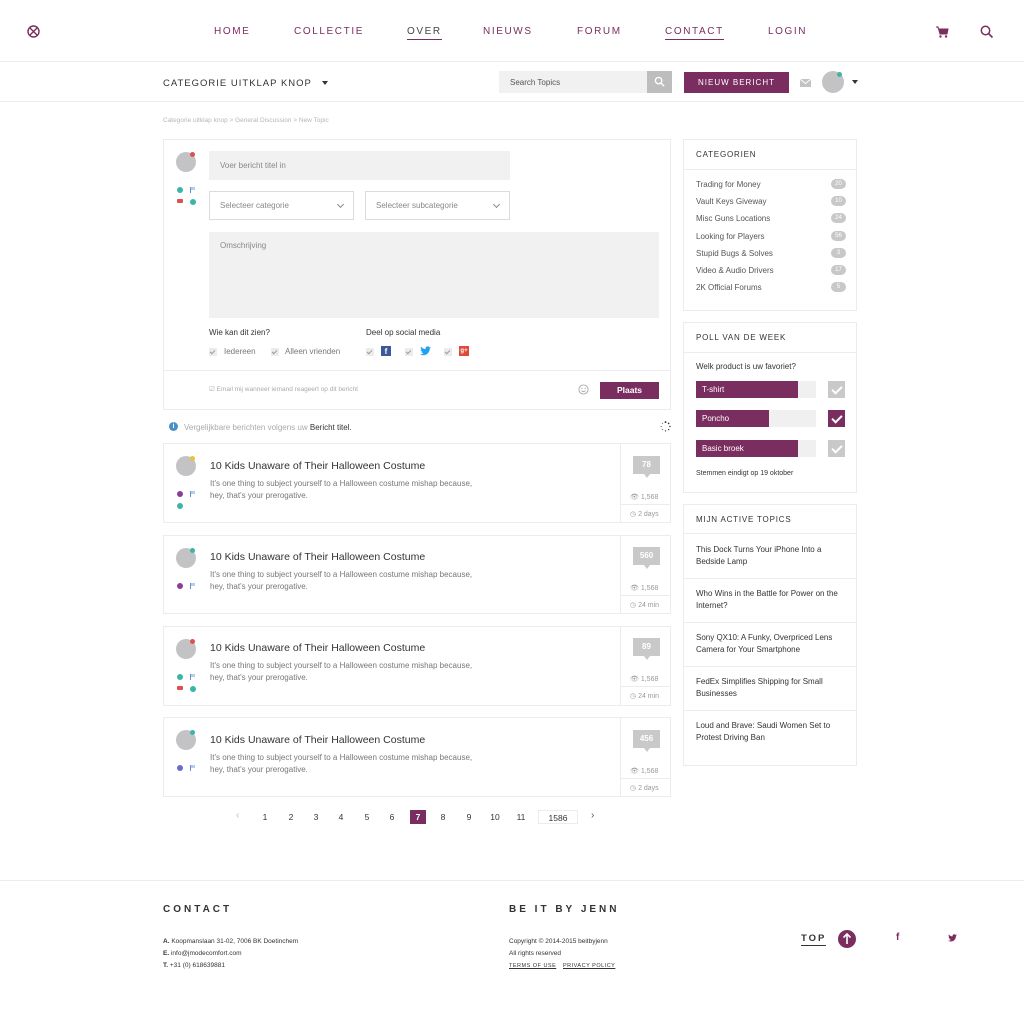  Describe the element at coordinates (734, 253) in the screenshot. I see `category-item: Stupid Bugs & Solves` at that location.